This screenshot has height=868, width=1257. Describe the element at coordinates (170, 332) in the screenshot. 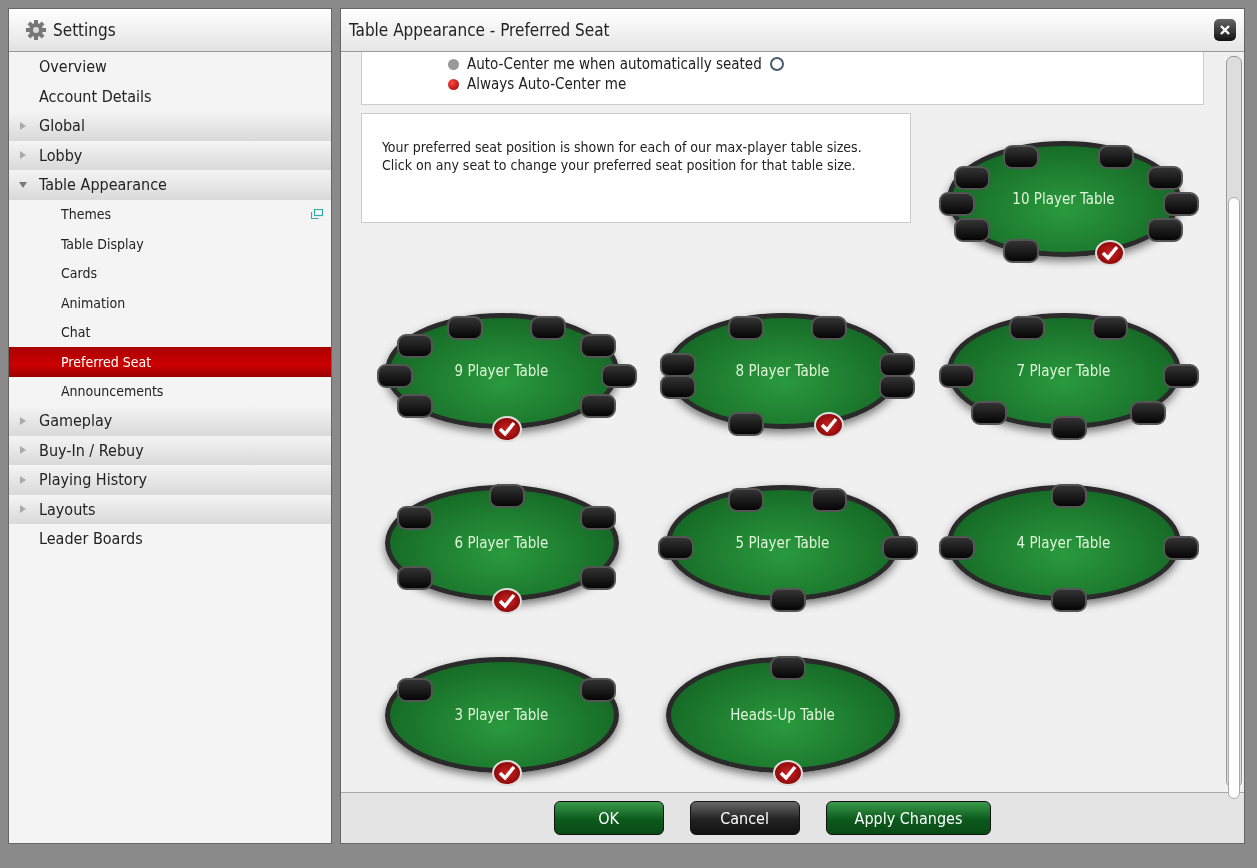

I see `sidebar-subitem: Chat` at that location.